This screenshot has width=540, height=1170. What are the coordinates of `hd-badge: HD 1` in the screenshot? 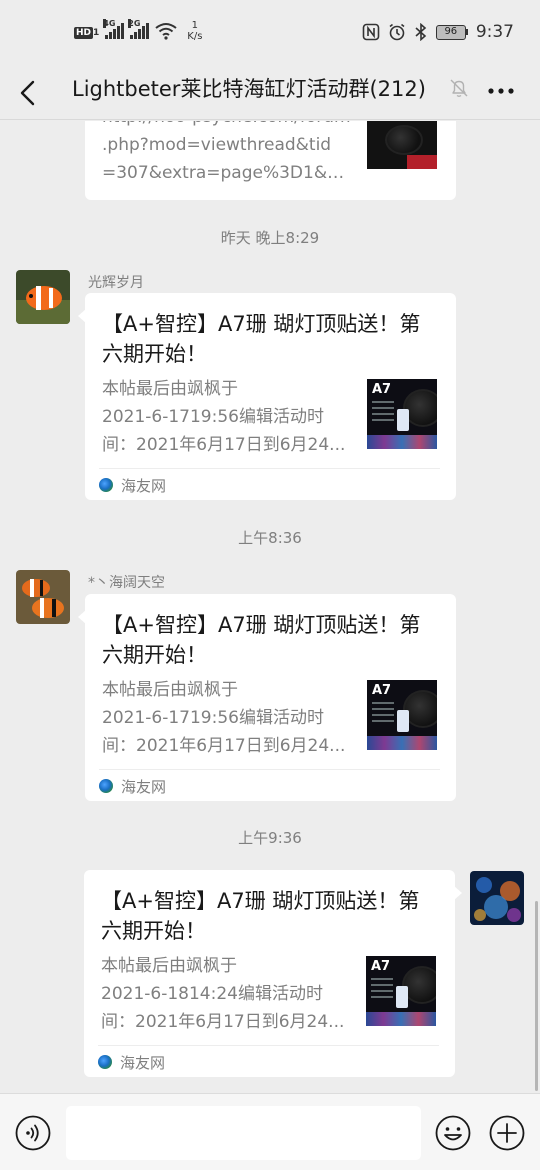 It's located at (87, 32).